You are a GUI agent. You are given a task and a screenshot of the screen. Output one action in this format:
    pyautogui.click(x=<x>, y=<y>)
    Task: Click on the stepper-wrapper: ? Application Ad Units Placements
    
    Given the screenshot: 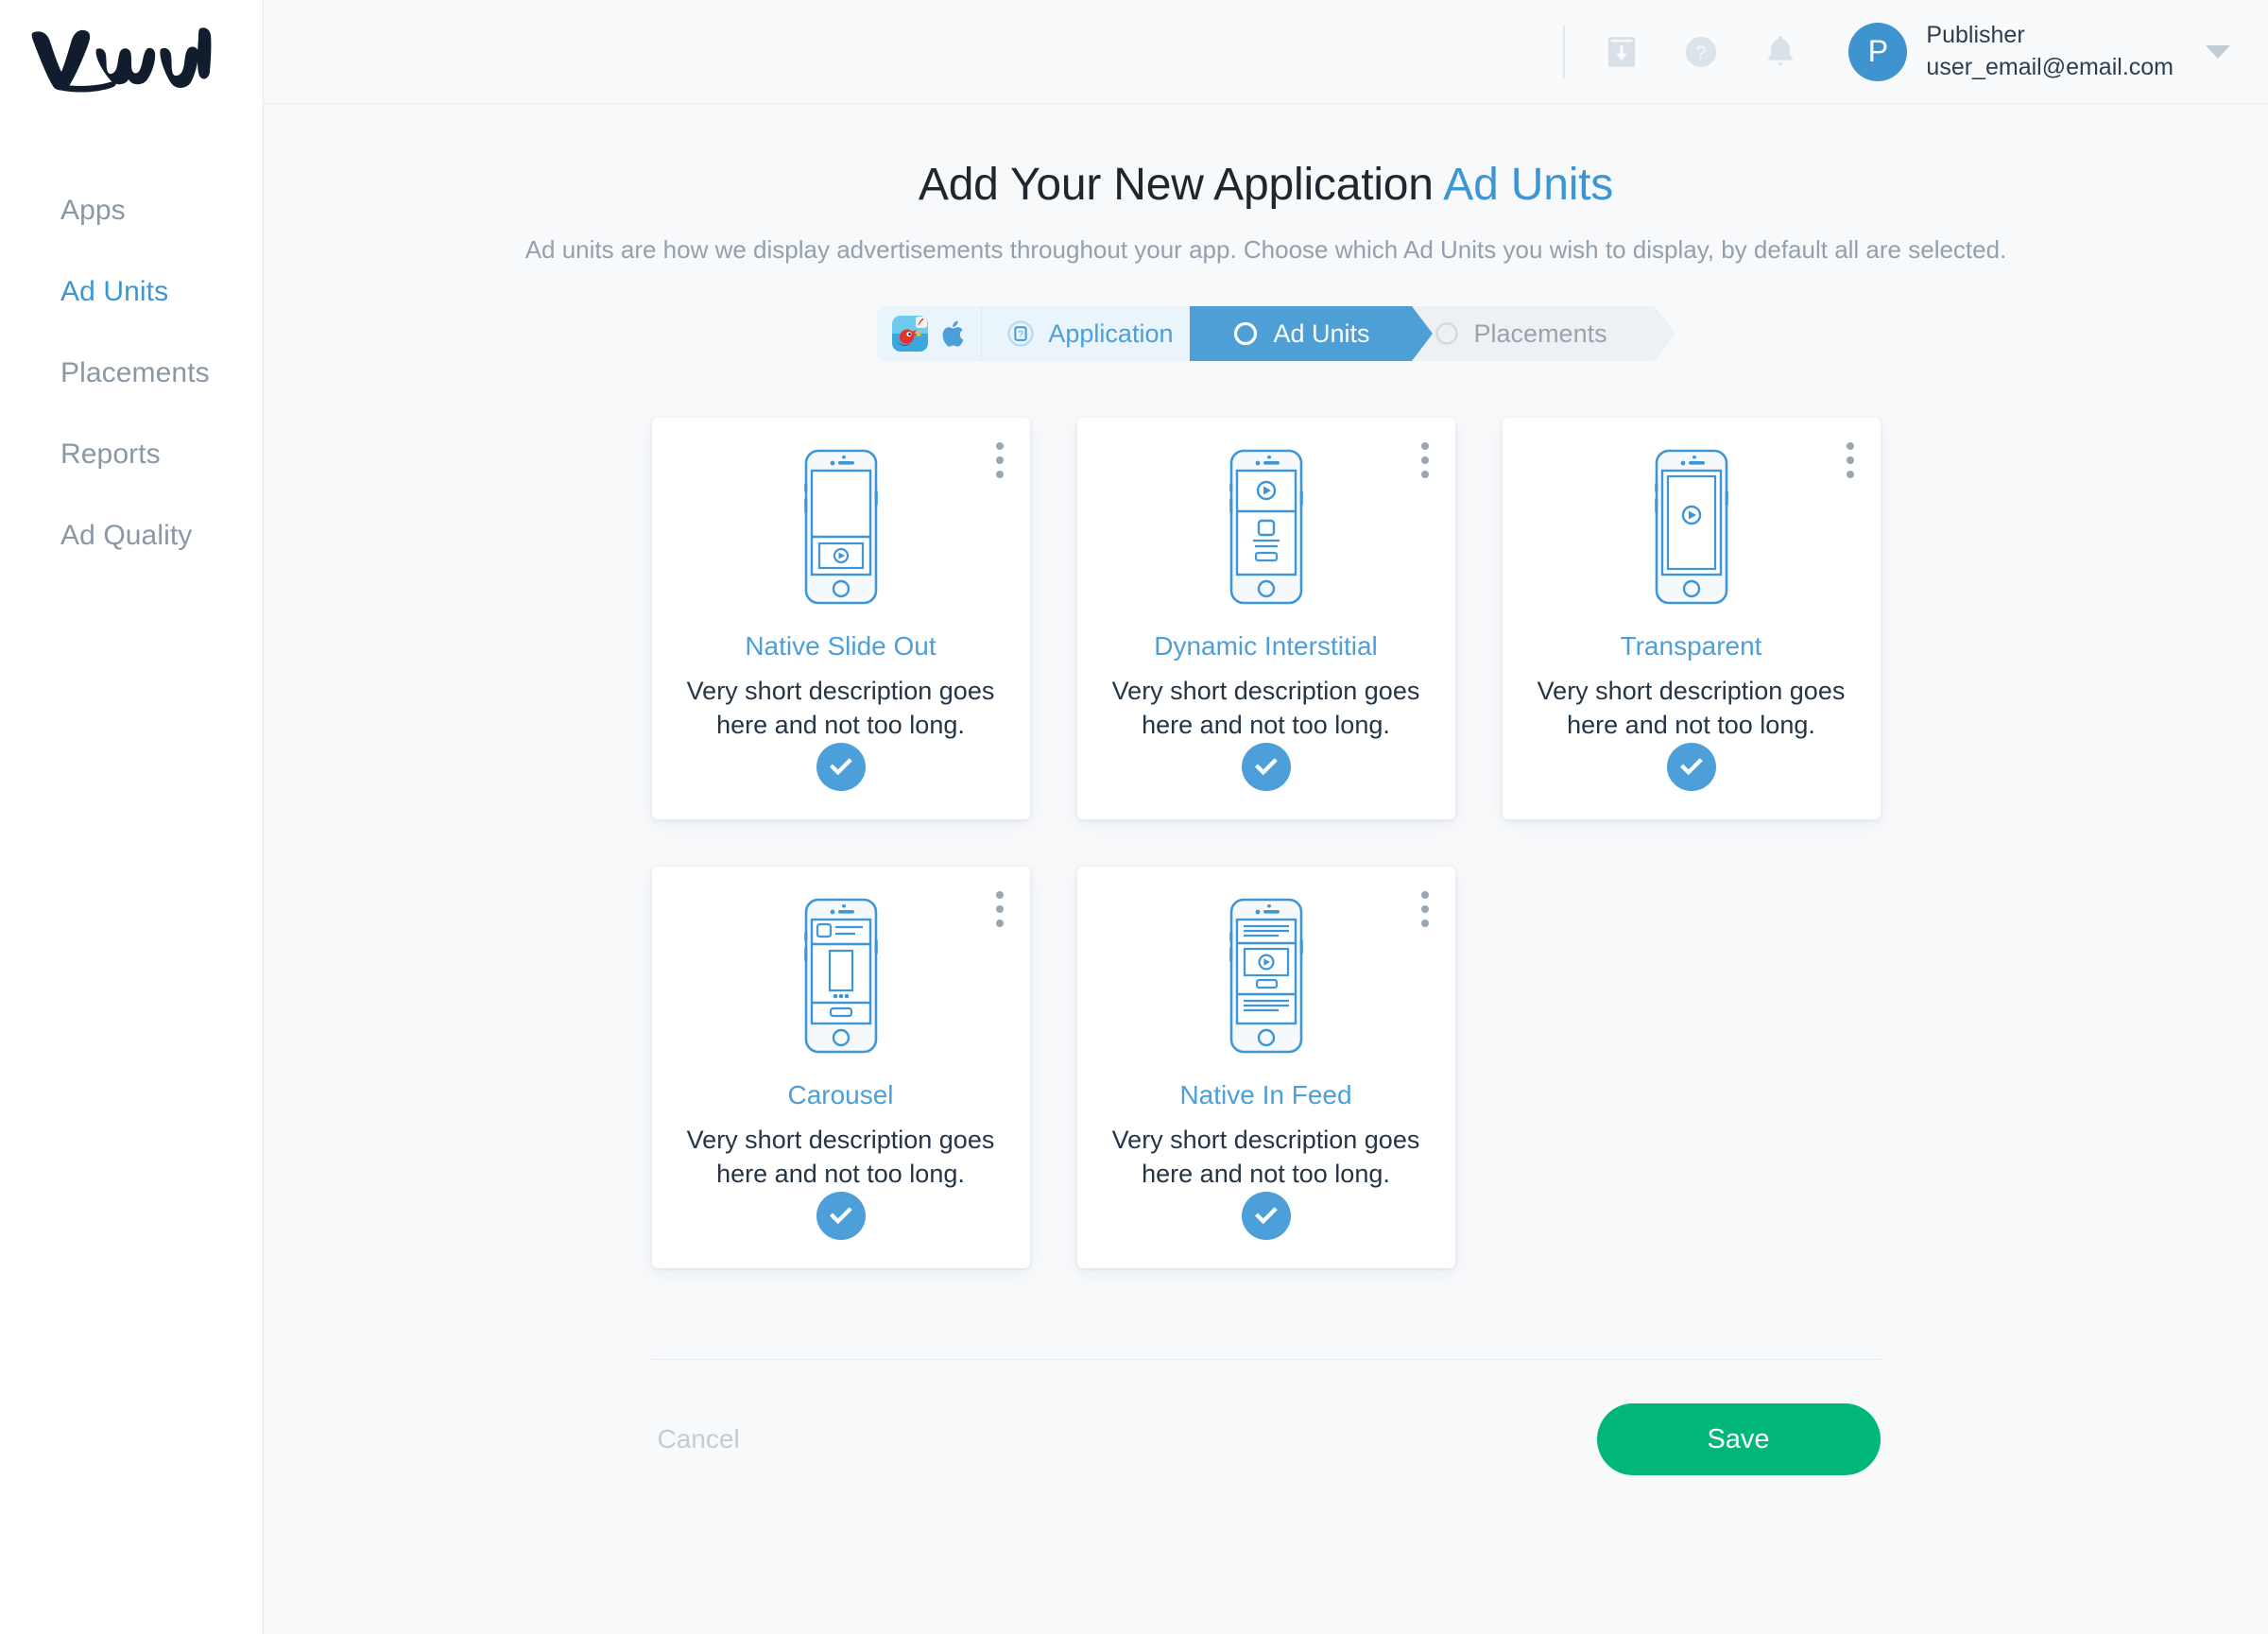 What is the action you would take?
    pyautogui.click(x=1266, y=333)
    